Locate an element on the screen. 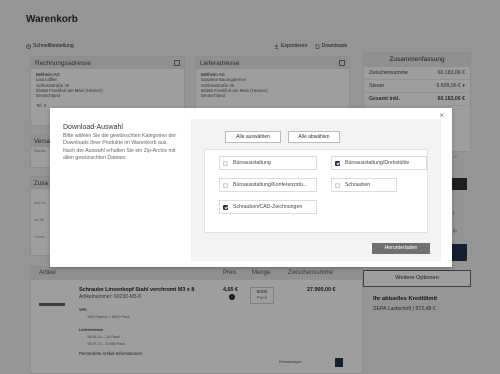  option-label: Büroausstattung is located at coordinates (252, 163).